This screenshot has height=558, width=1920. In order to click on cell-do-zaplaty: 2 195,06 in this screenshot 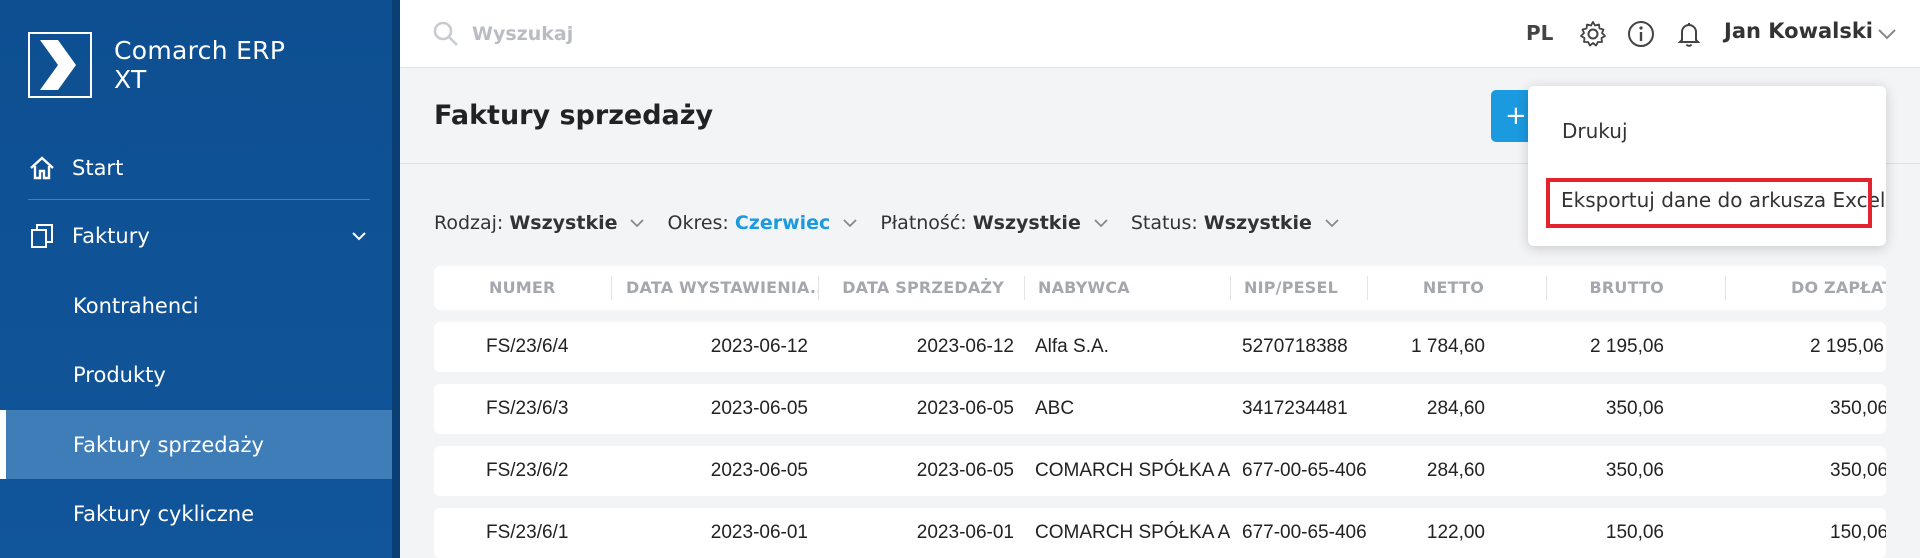, I will do `click(1847, 346)`.